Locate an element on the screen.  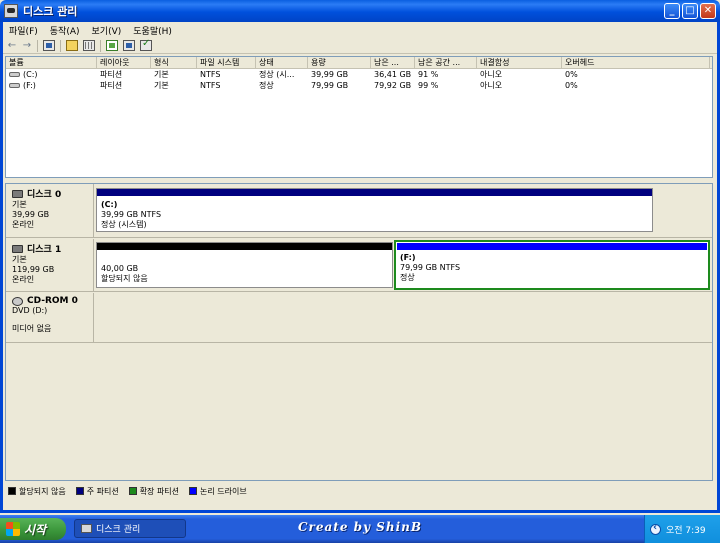
column-header-status: 상태 is located at coordinates (282, 62).